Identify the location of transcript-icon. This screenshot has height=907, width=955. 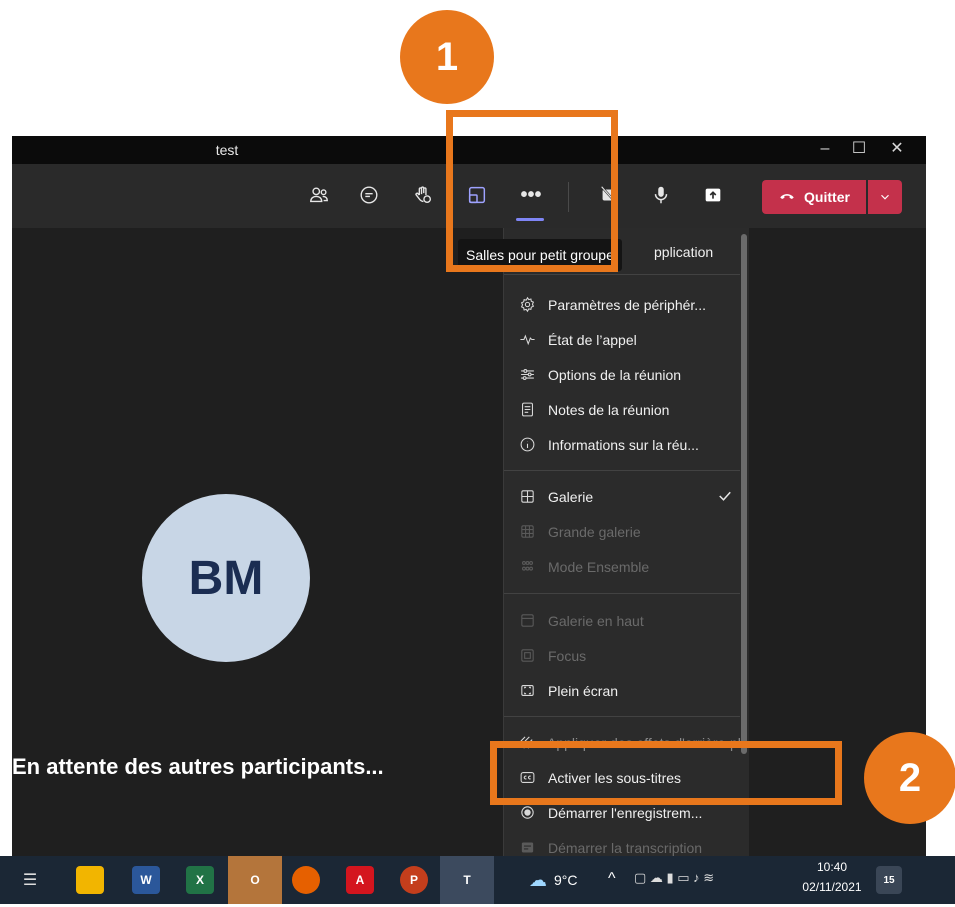
(527, 848).